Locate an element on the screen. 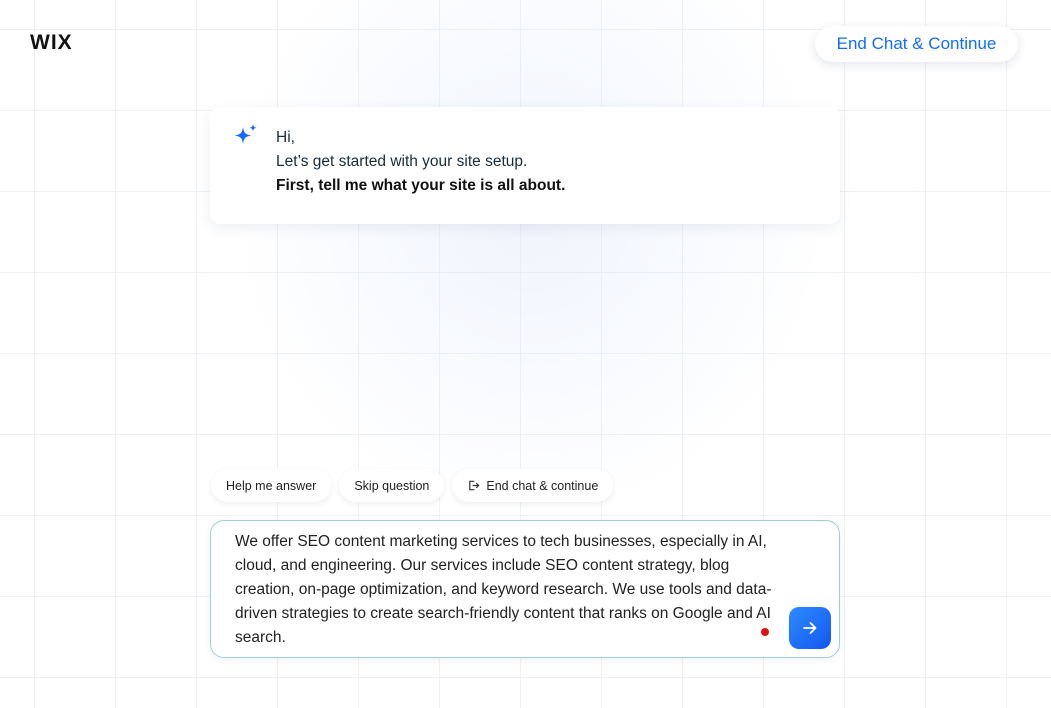  recording-dot-icon is located at coordinates (765, 632).